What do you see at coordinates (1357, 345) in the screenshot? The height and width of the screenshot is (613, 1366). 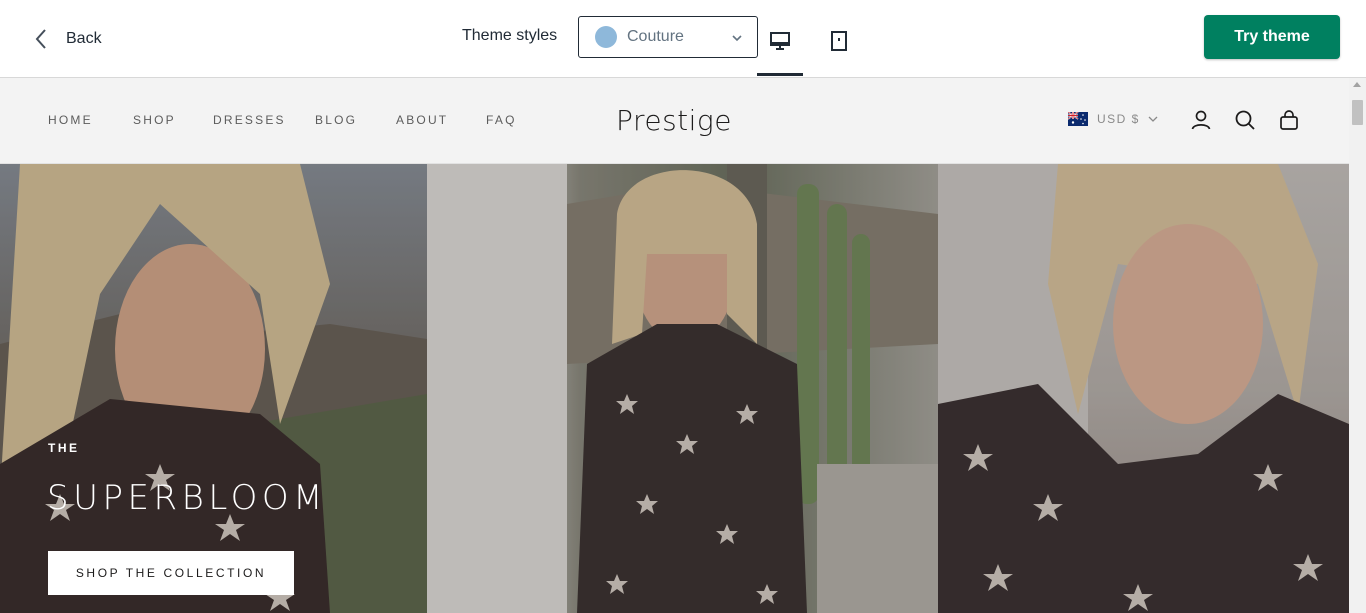 I see `preview-scrollbar` at bounding box center [1357, 345].